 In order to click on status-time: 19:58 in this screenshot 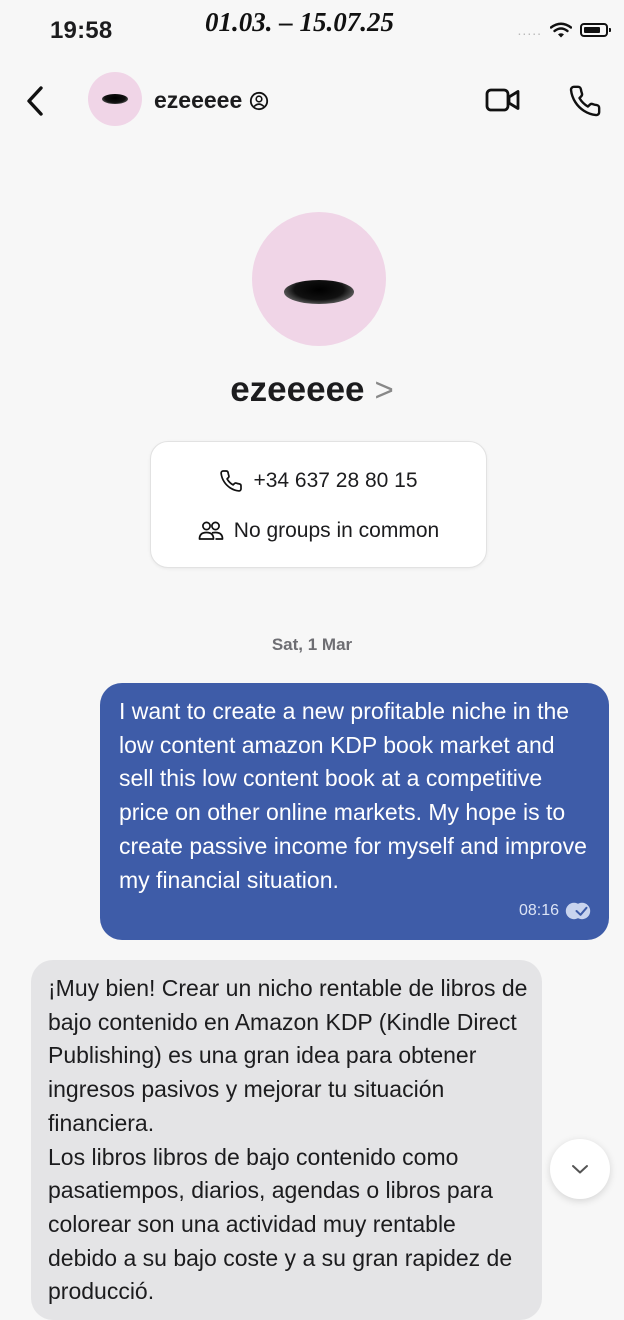, I will do `click(81, 30)`.